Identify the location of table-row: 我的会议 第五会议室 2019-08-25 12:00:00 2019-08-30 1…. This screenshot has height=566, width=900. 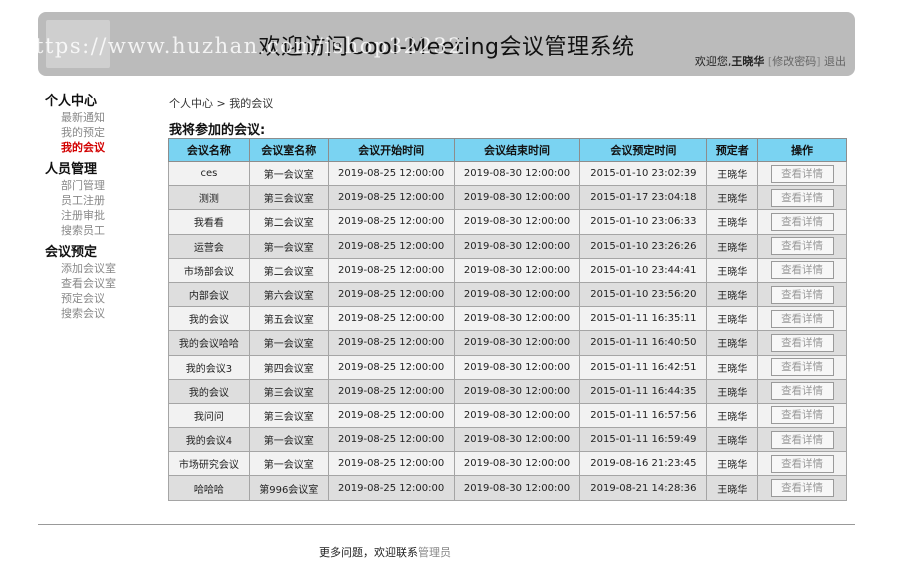
(507, 319).